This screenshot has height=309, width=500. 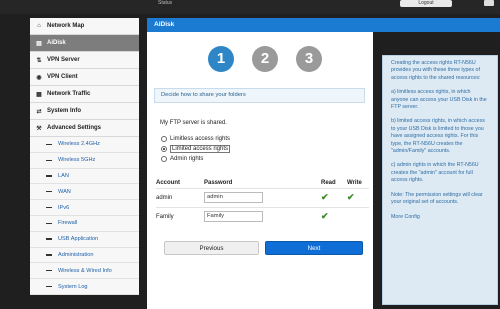 I want to click on radio-label: Limited access rights, so click(x=200, y=149).